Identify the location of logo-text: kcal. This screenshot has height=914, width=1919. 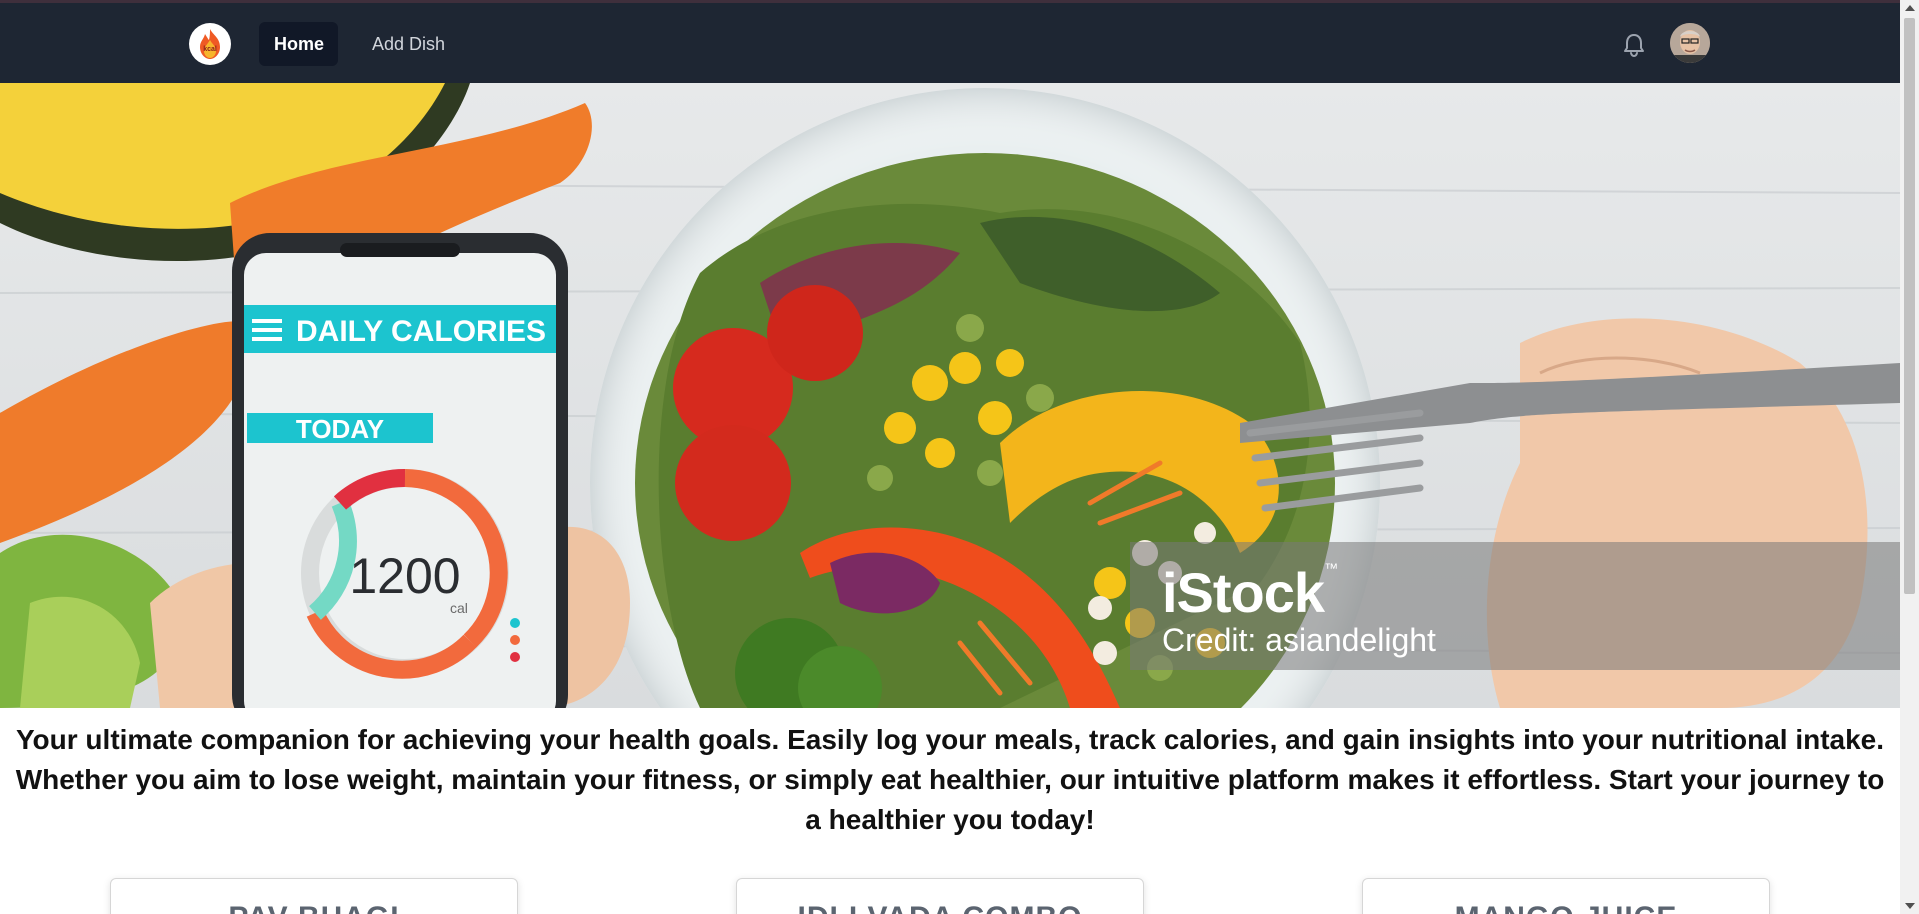
(210, 49).